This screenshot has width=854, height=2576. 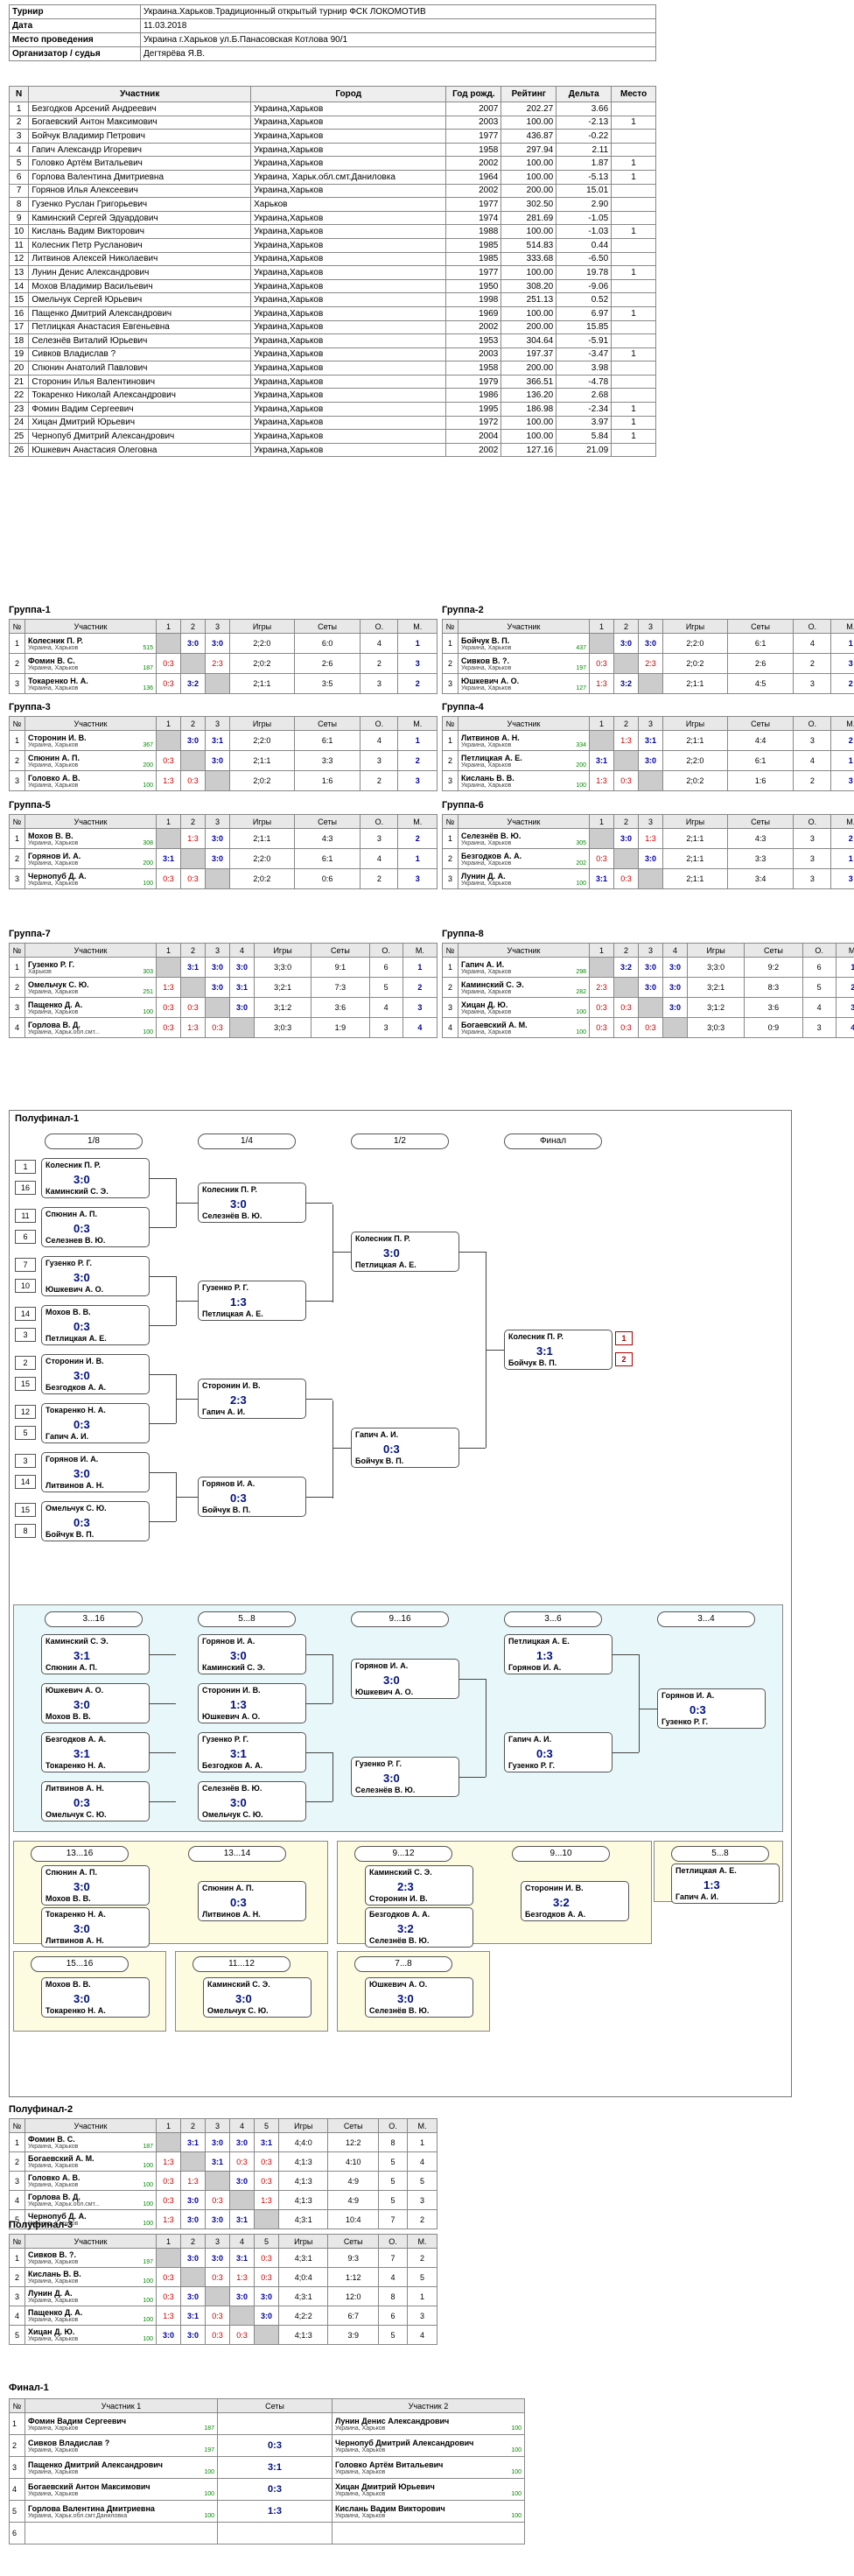 What do you see at coordinates (624, 1338) in the screenshot?
I see `place-1: 1` at bounding box center [624, 1338].